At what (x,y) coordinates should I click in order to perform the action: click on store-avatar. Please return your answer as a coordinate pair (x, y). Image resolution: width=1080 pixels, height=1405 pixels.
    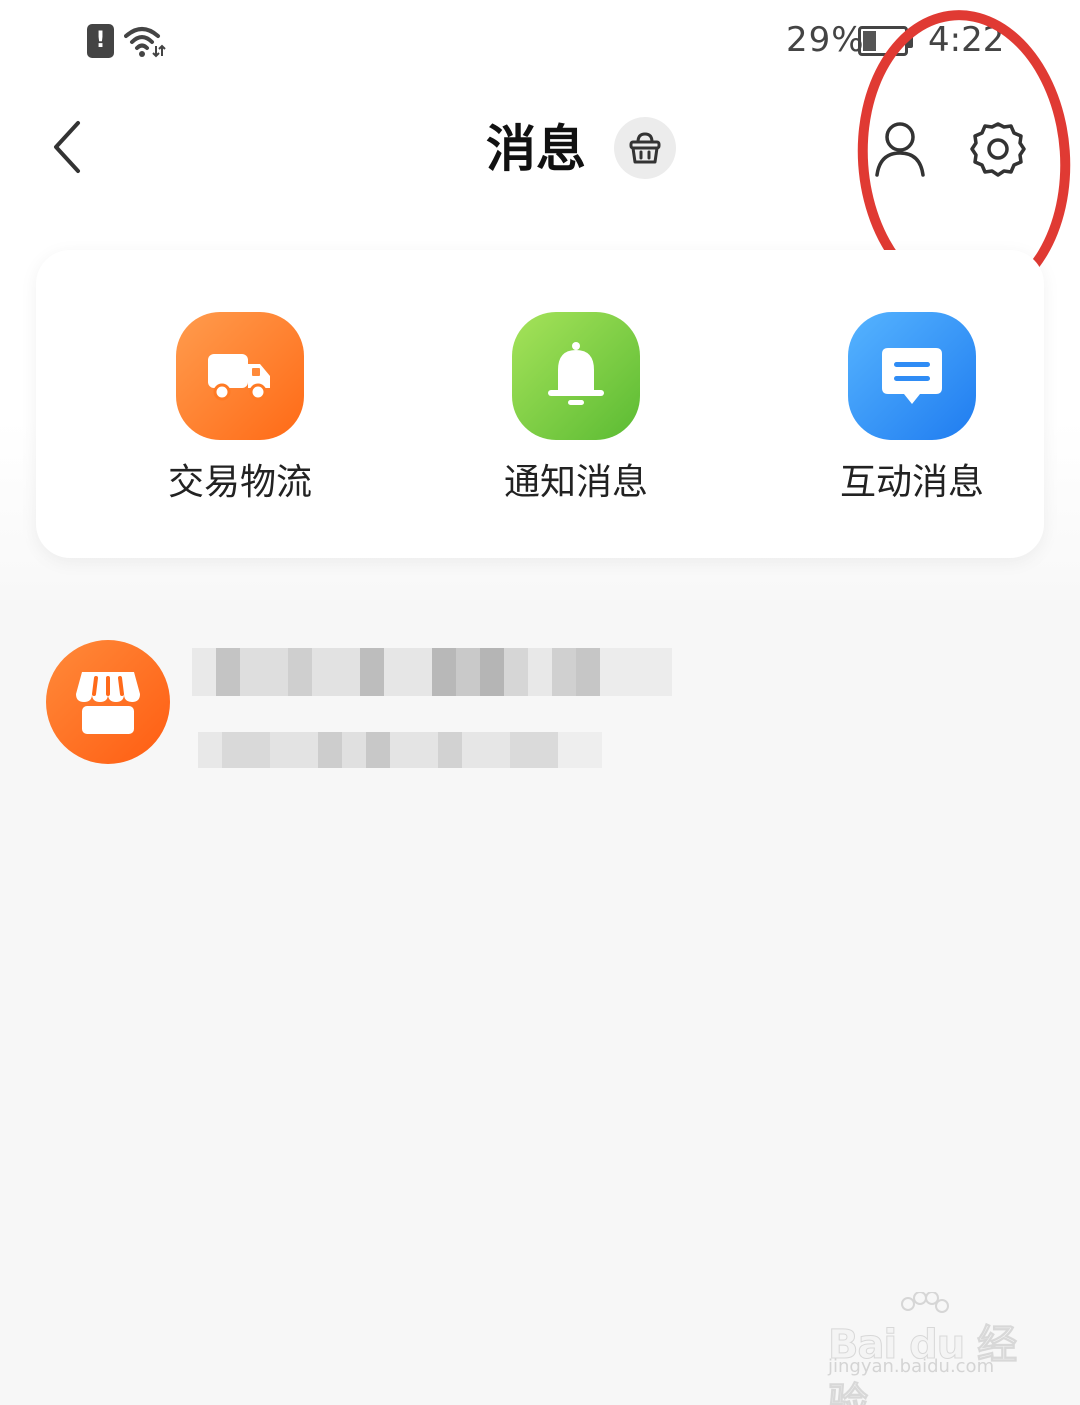
    Looking at the image, I should click on (108, 702).